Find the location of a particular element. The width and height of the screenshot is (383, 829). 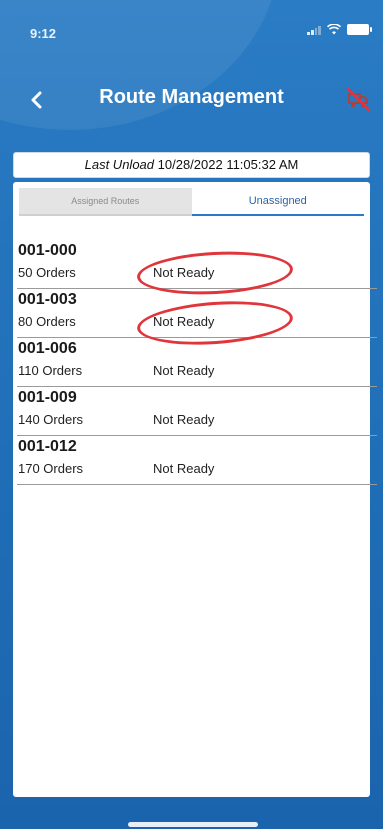

tab-assigned-routes: Assigned Routes is located at coordinates (105, 202).